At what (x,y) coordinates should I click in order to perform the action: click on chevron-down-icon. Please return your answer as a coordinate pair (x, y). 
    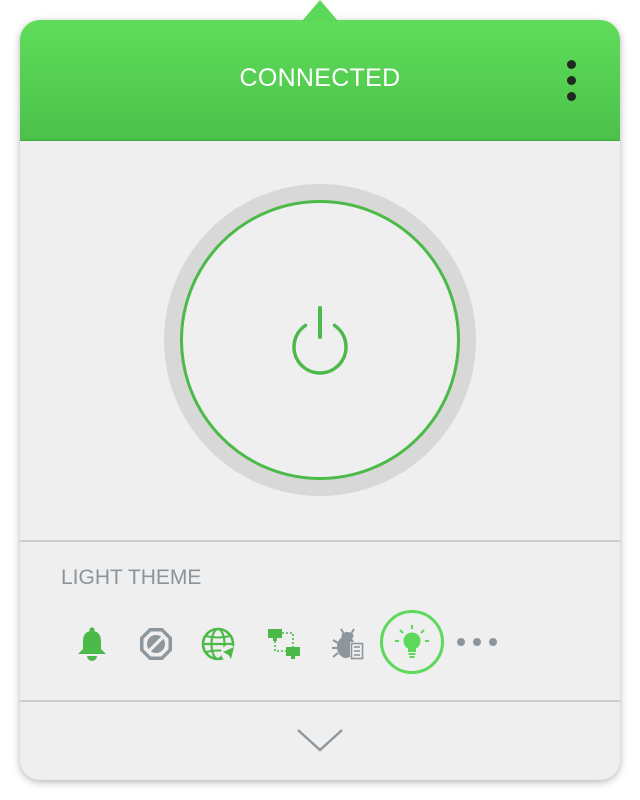
    Looking at the image, I should click on (320, 740).